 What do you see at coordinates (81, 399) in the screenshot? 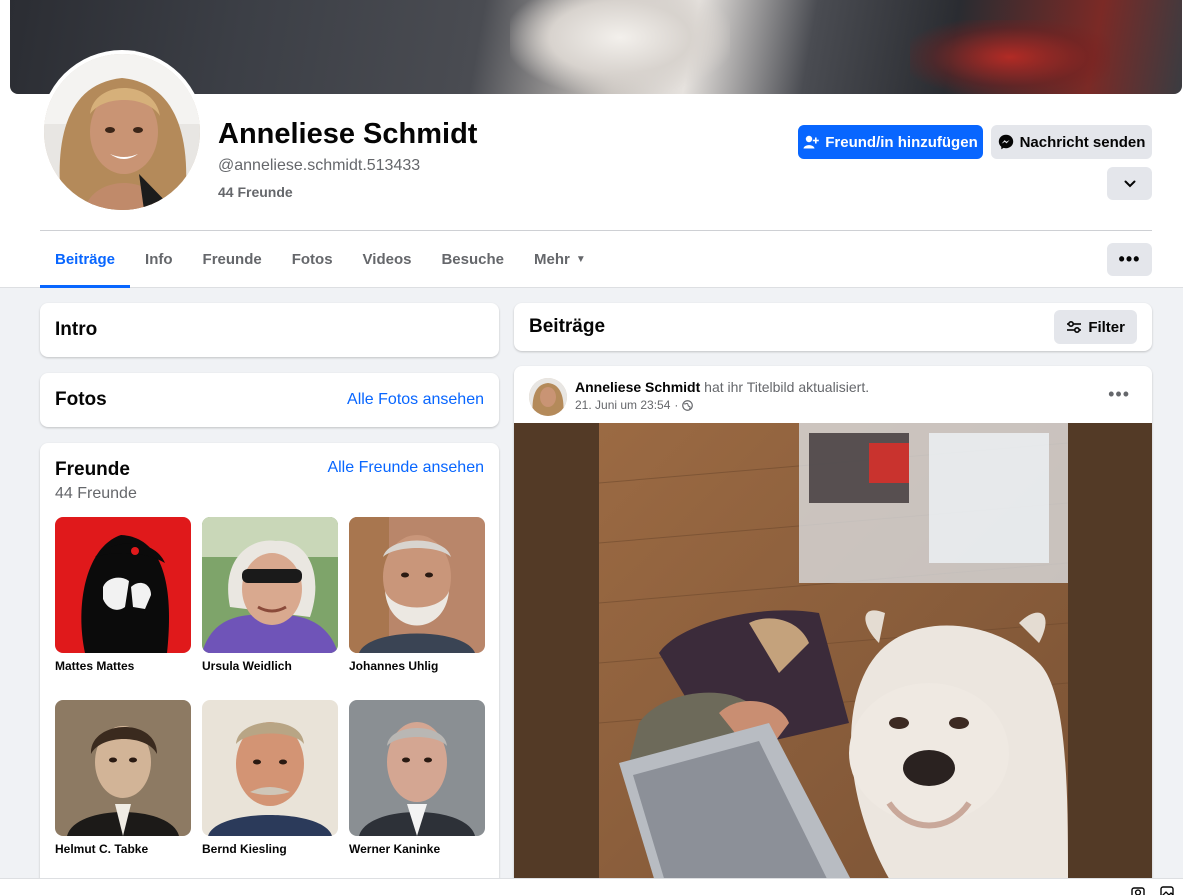
I see `photos-title: Fotos` at bounding box center [81, 399].